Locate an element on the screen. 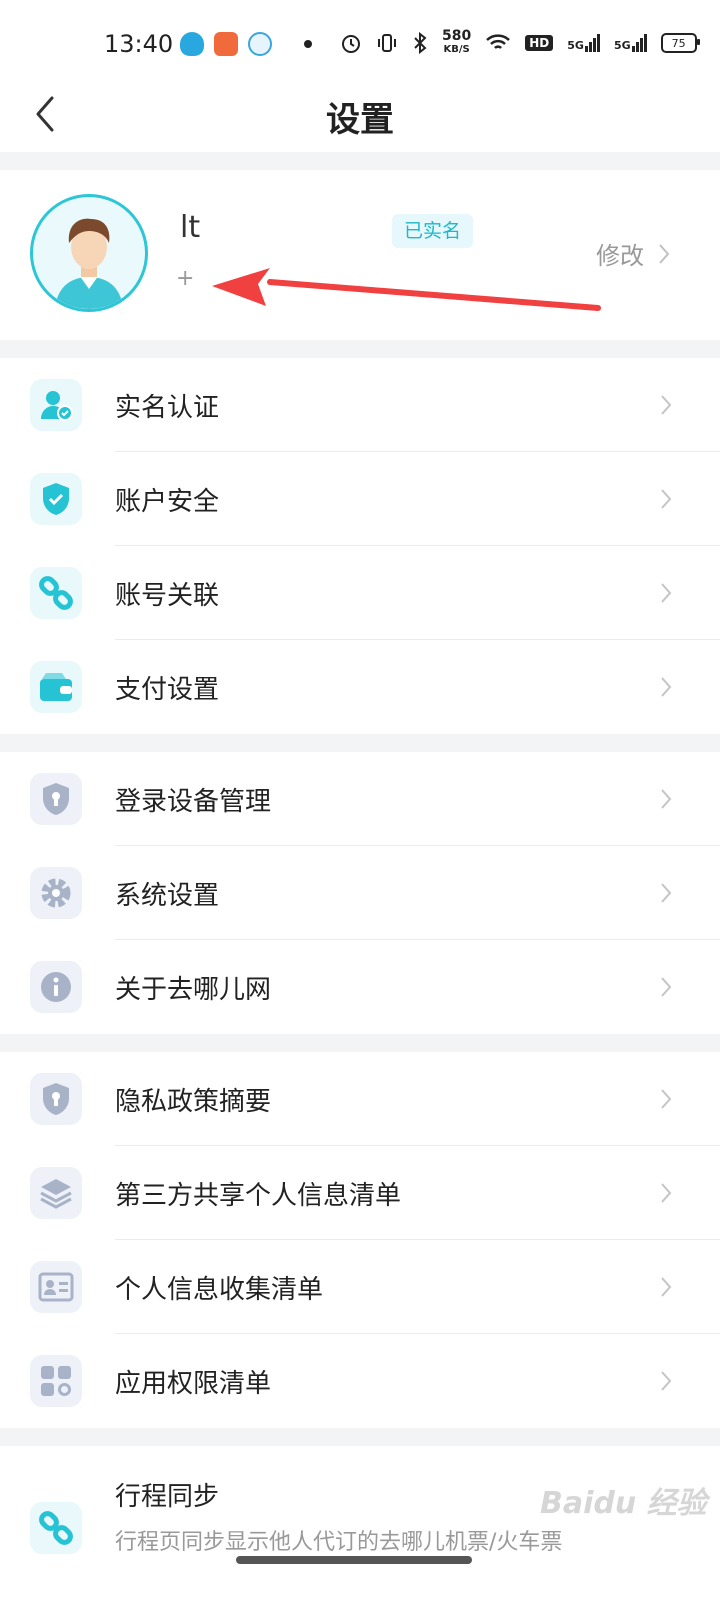  verified-badge: 已实名 is located at coordinates (433, 231).